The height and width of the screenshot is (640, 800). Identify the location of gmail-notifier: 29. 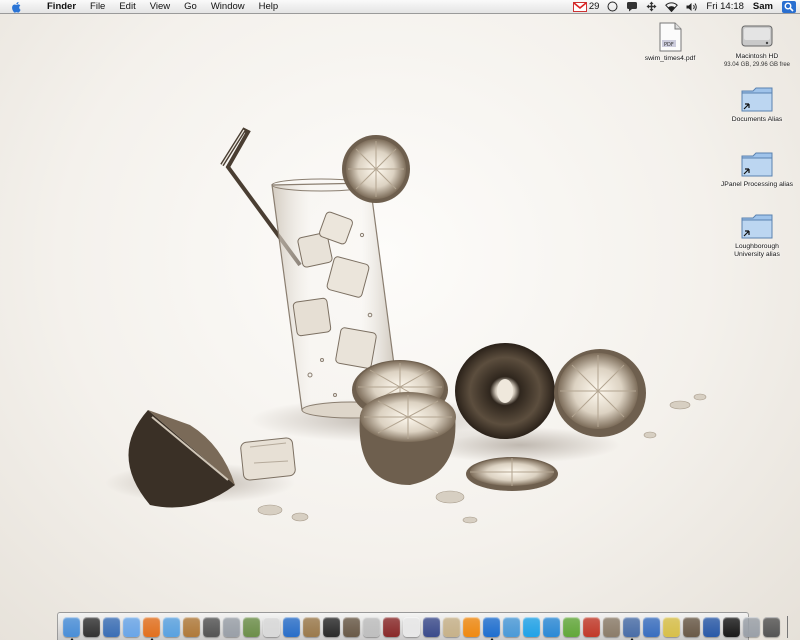
(586, 7).